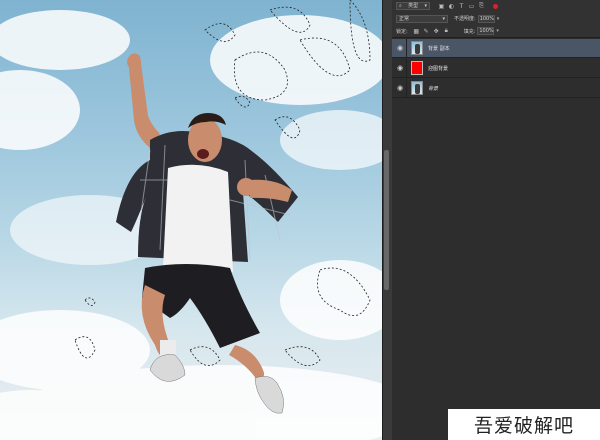 The height and width of the screenshot is (440, 600). What do you see at coordinates (416, 31) in the screenshot?
I see `lock-transparent-icon: ▦` at bounding box center [416, 31].